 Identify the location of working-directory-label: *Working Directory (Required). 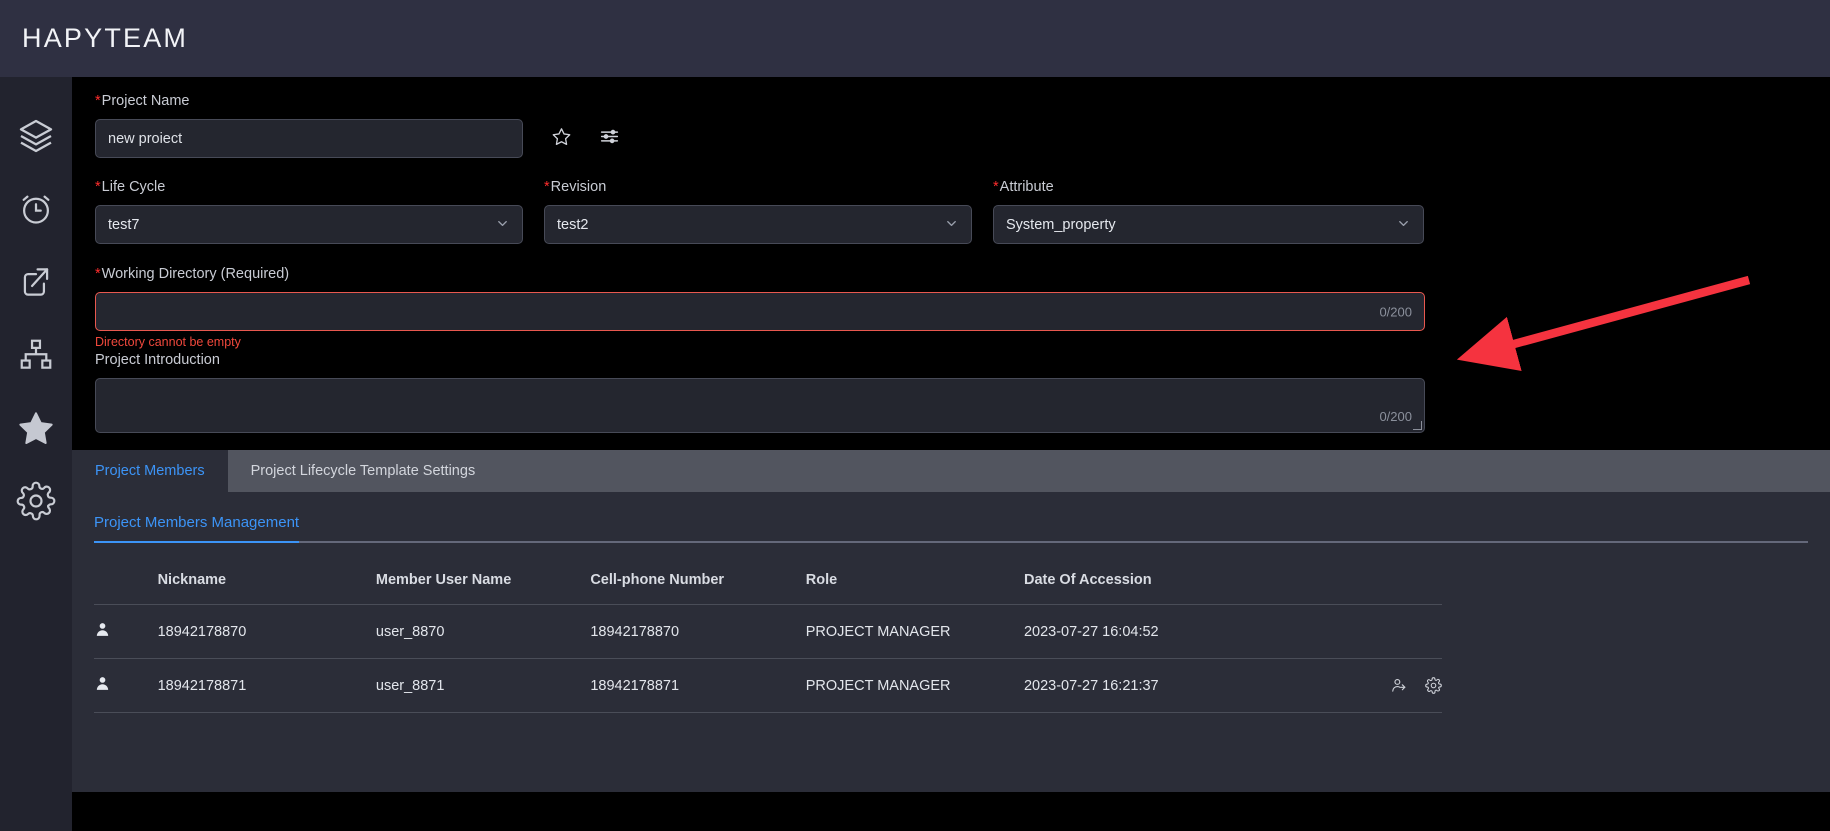
(962, 274).